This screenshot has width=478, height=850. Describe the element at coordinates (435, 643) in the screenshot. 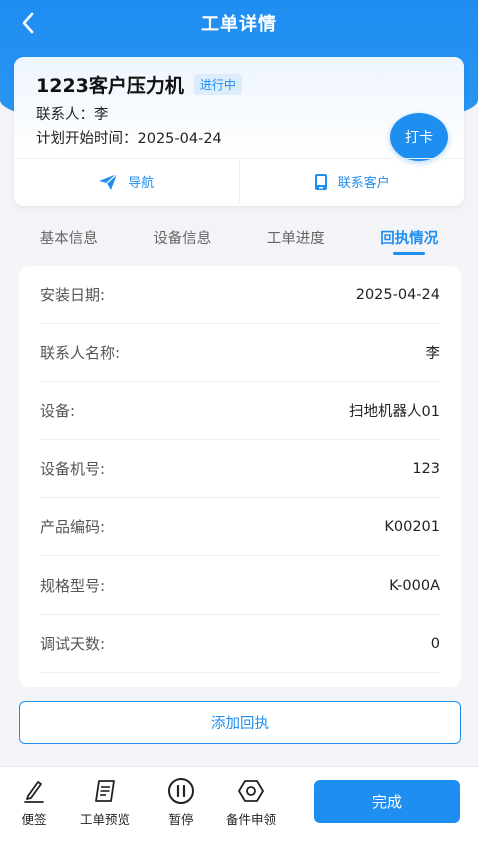

I see `info-value: 0` at that location.